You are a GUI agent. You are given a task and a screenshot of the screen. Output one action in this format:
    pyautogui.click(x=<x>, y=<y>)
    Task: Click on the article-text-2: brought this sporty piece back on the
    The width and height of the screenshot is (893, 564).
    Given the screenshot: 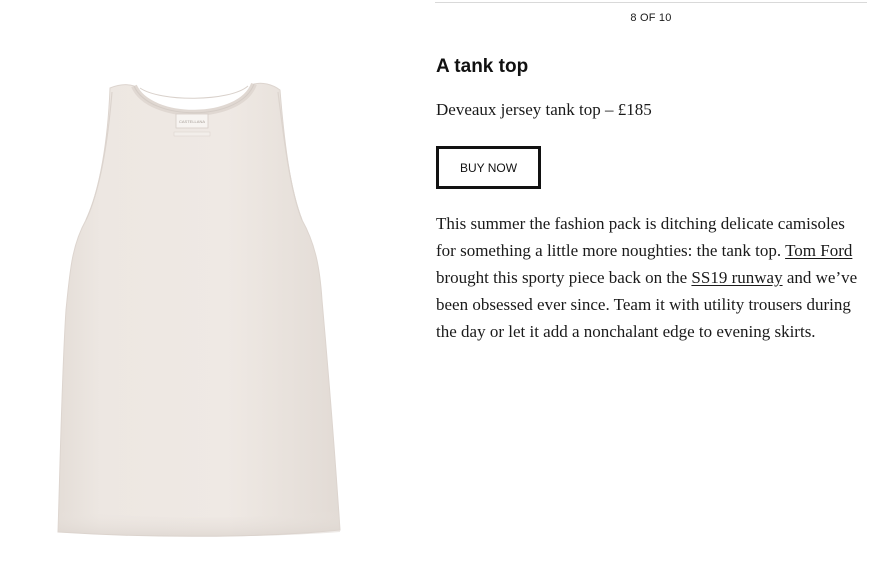 What is the action you would take?
    pyautogui.click(x=564, y=277)
    